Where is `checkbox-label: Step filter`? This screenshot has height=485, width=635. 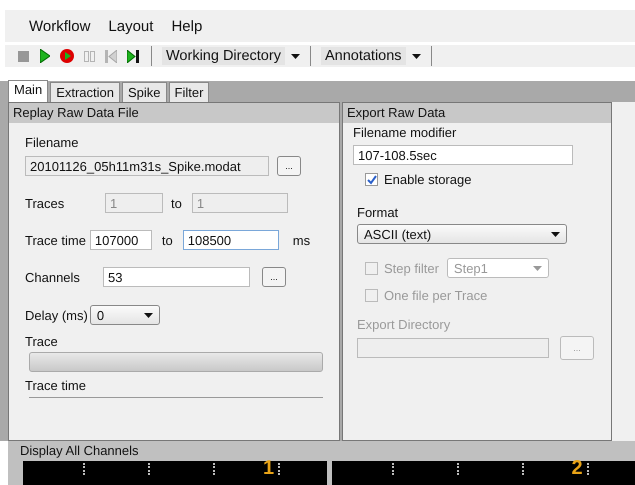 checkbox-label: Step filter is located at coordinates (411, 268).